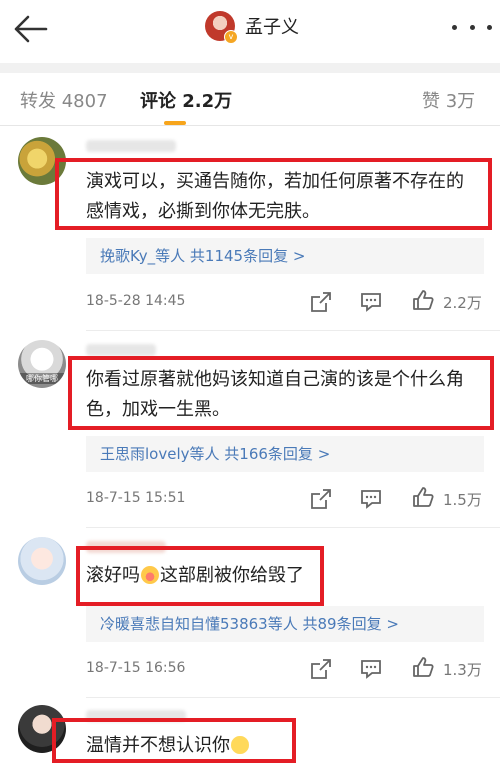  I want to click on back-arrow-icon, so click(31, 29).